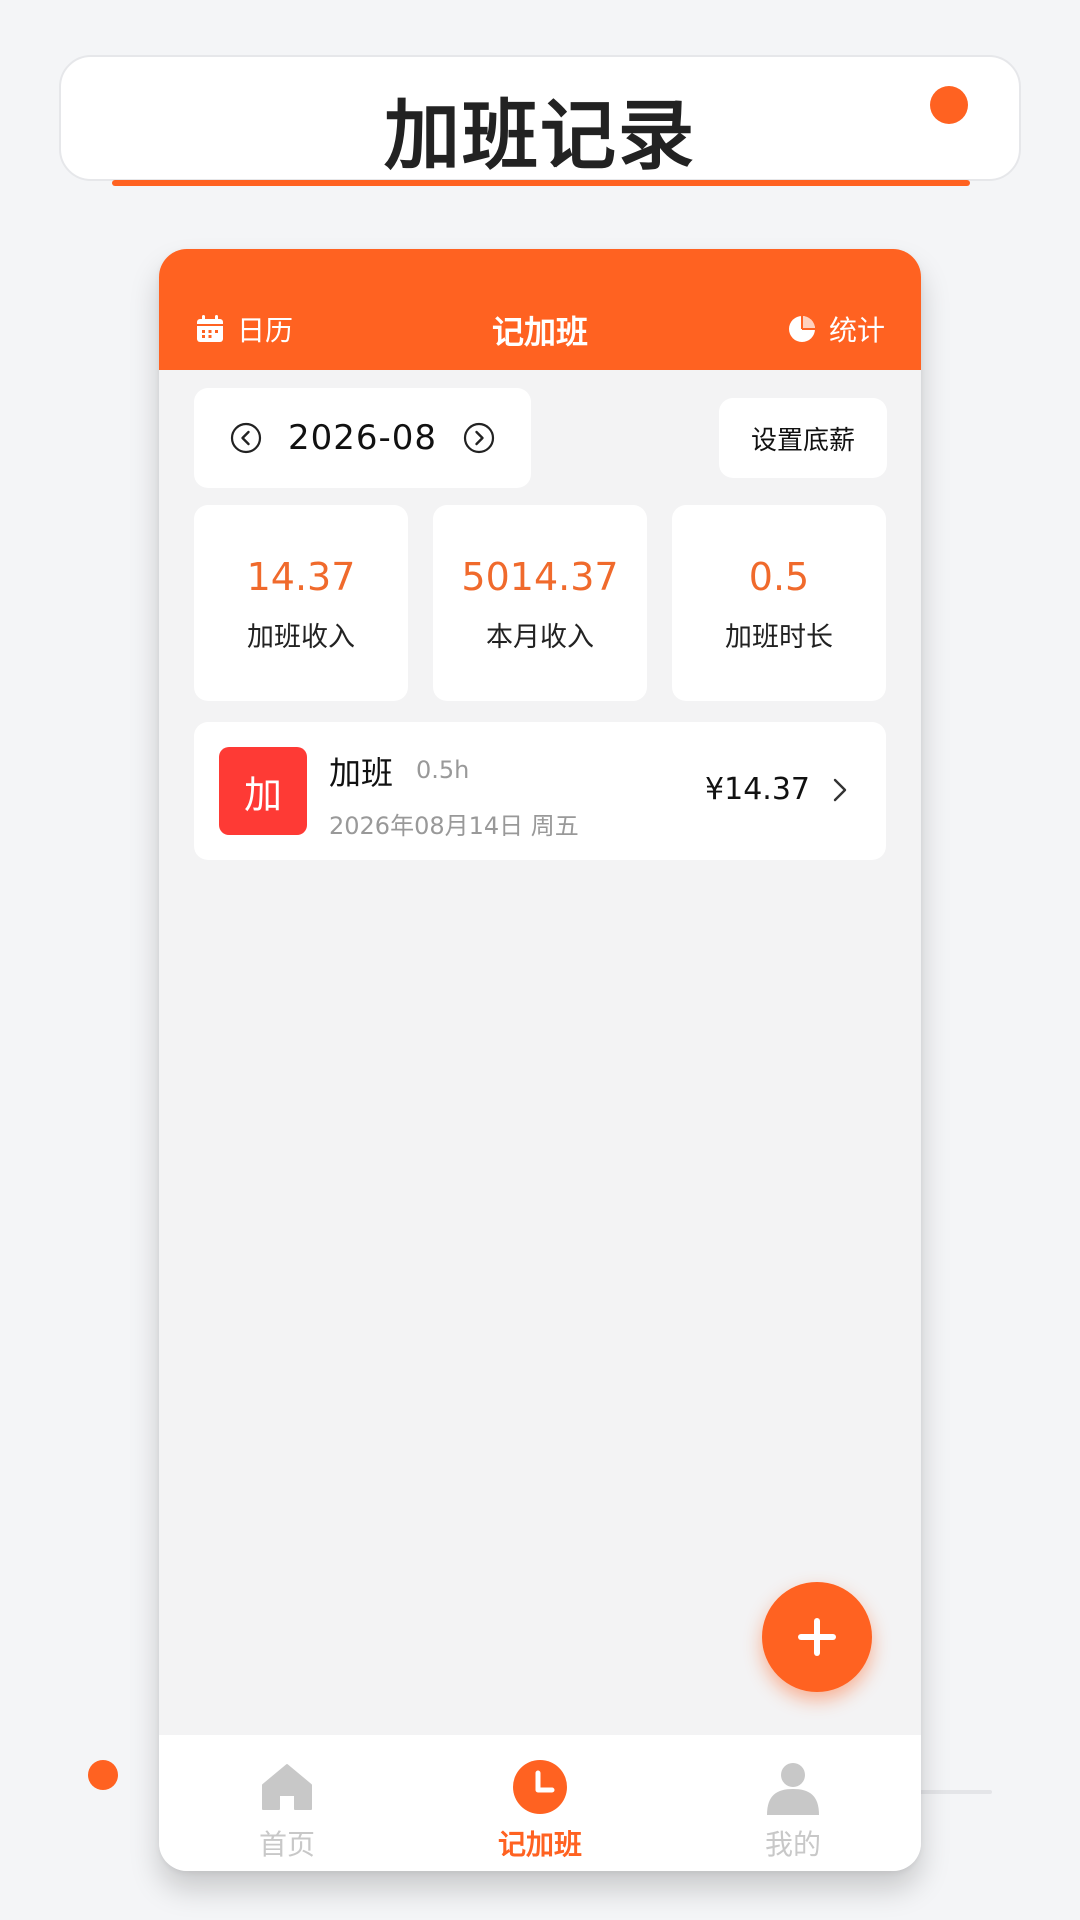 Image resolution: width=1080 pixels, height=1920 pixels. What do you see at coordinates (779, 637) in the screenshot?
I see `stat-label: 加班时长` at bounding box center [779, 637].